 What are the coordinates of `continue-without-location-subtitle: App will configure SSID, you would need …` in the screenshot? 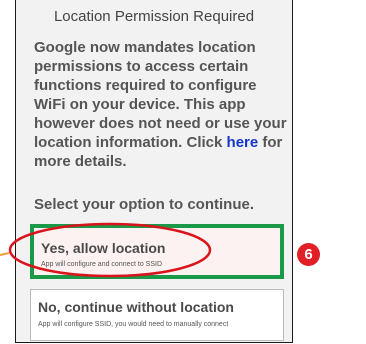 It's located at (133, 324).